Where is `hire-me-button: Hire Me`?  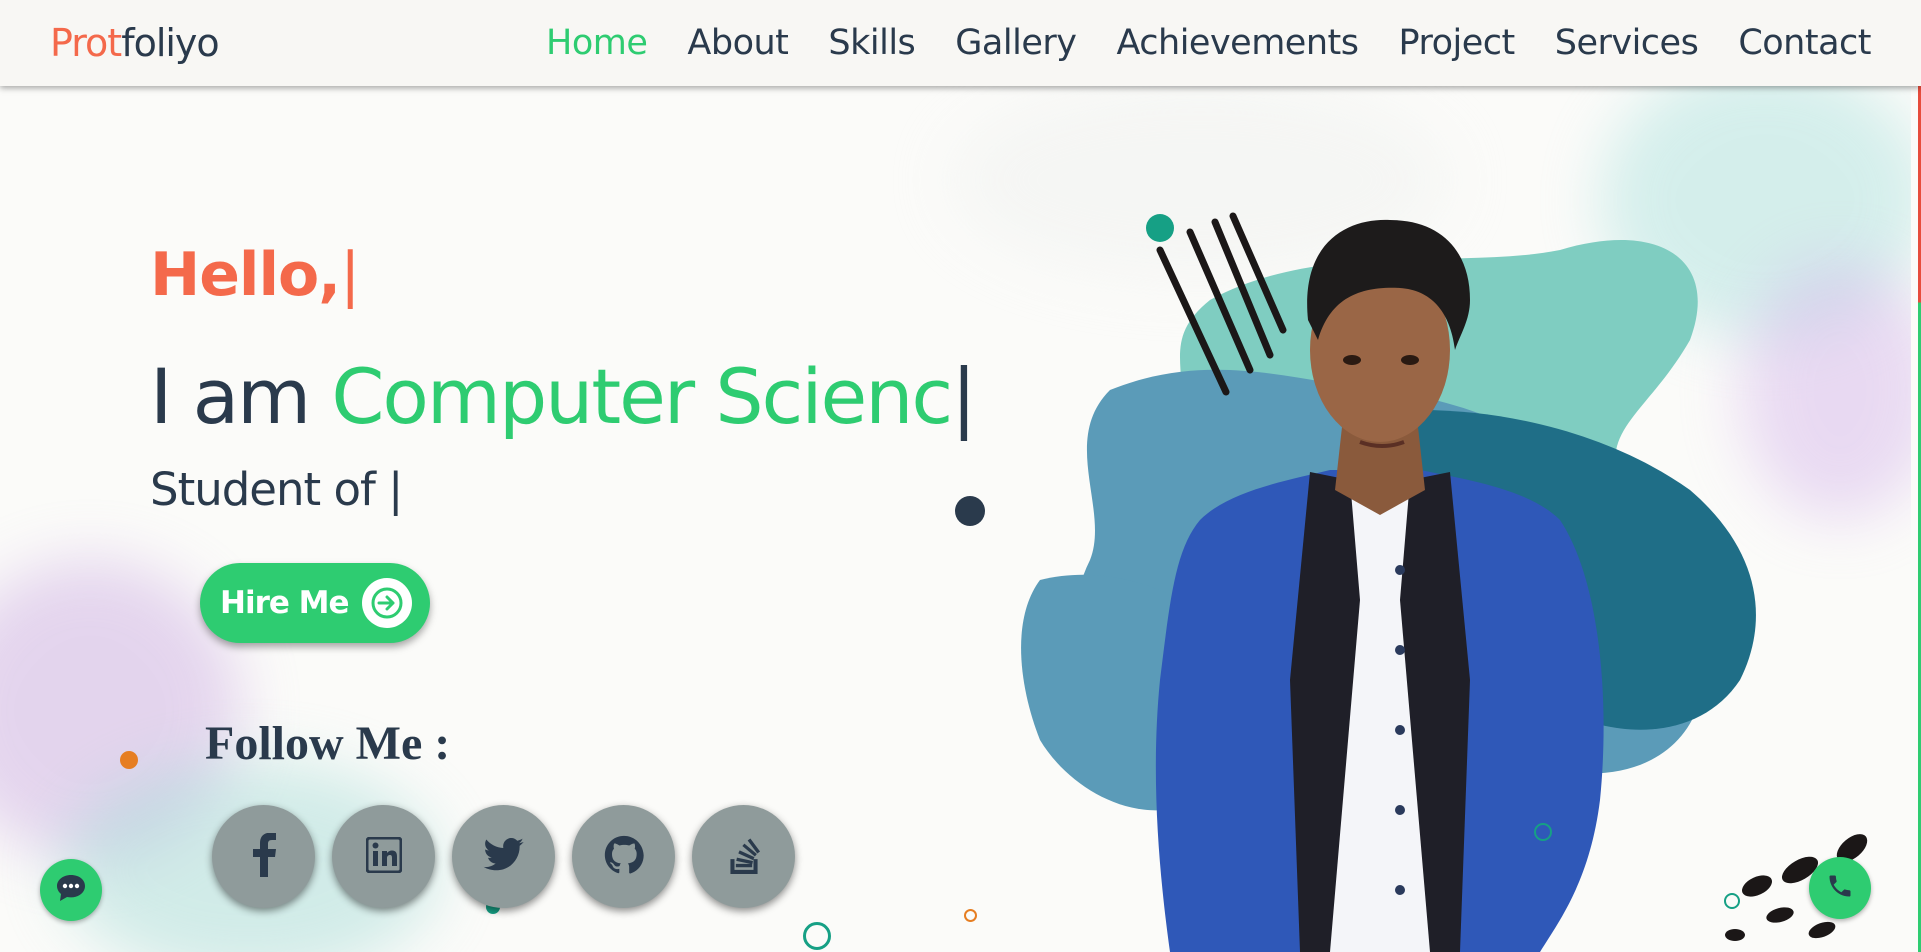 hire-me-button: Hire Me is located at coordinates (315, 603).